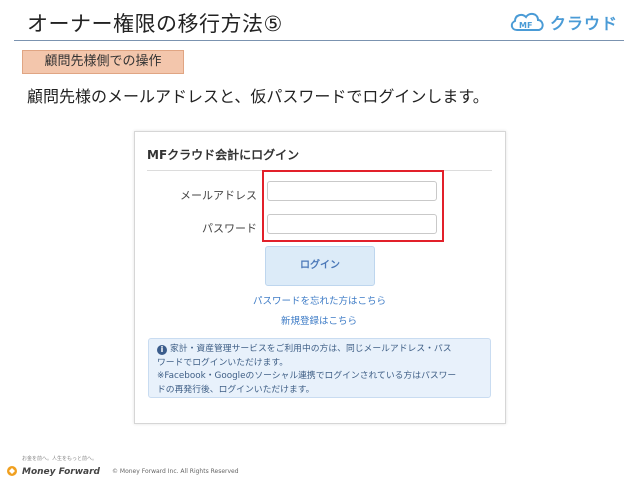 The width and height of the screenshot is (638, 481). What do you see at coordinates (320, 266) in the screenshot?
I see `login-button: ログイン` at bounding box center [320, 266].